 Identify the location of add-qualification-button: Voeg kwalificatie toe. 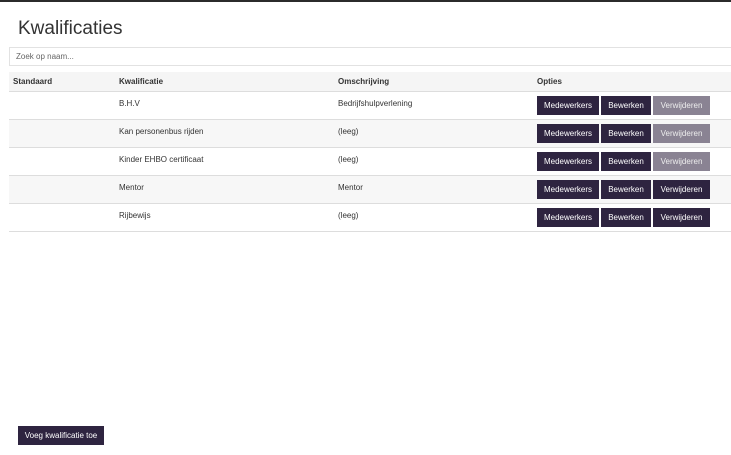
(61, 435).